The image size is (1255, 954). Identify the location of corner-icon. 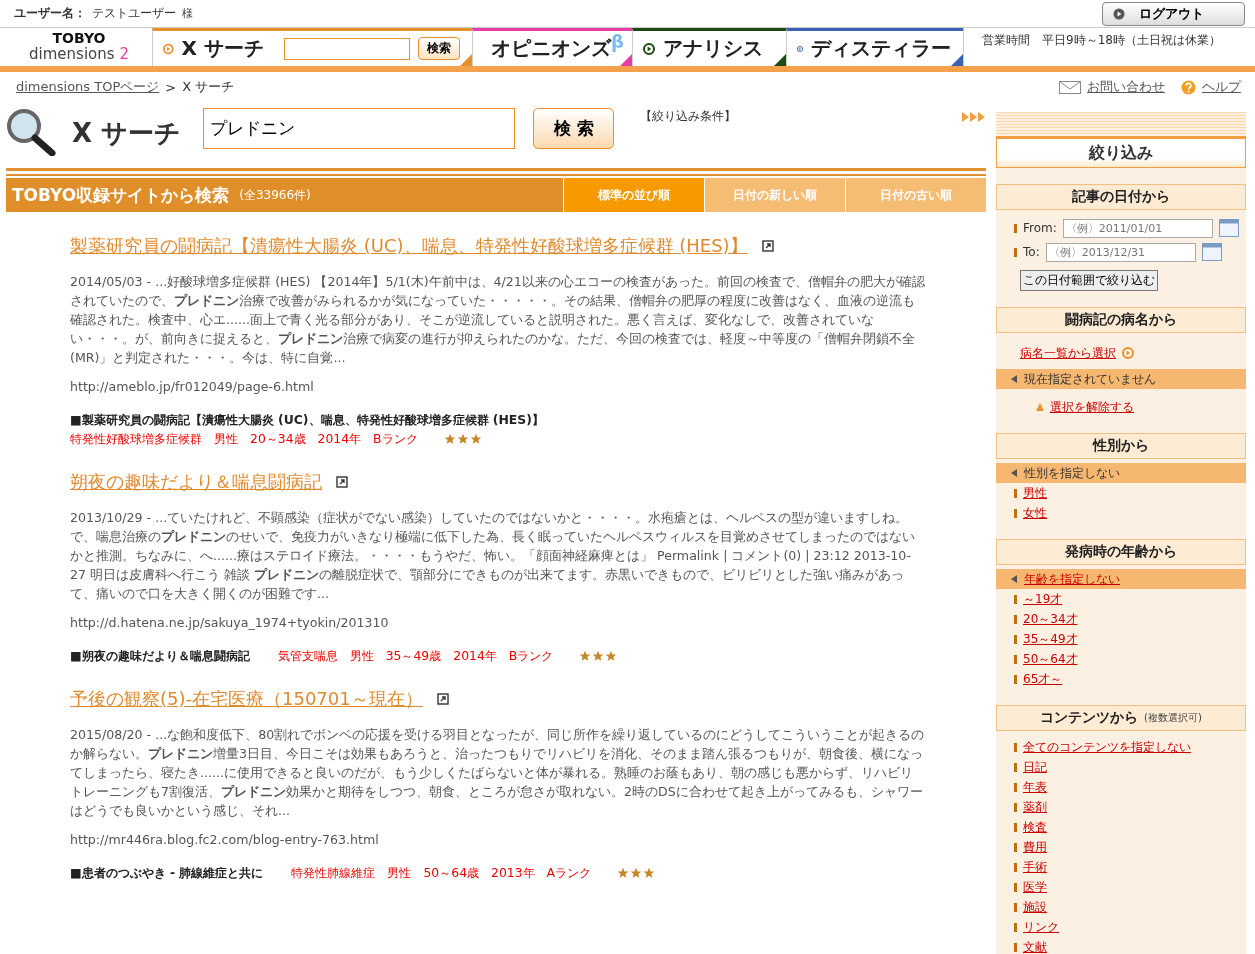
(957, 60).